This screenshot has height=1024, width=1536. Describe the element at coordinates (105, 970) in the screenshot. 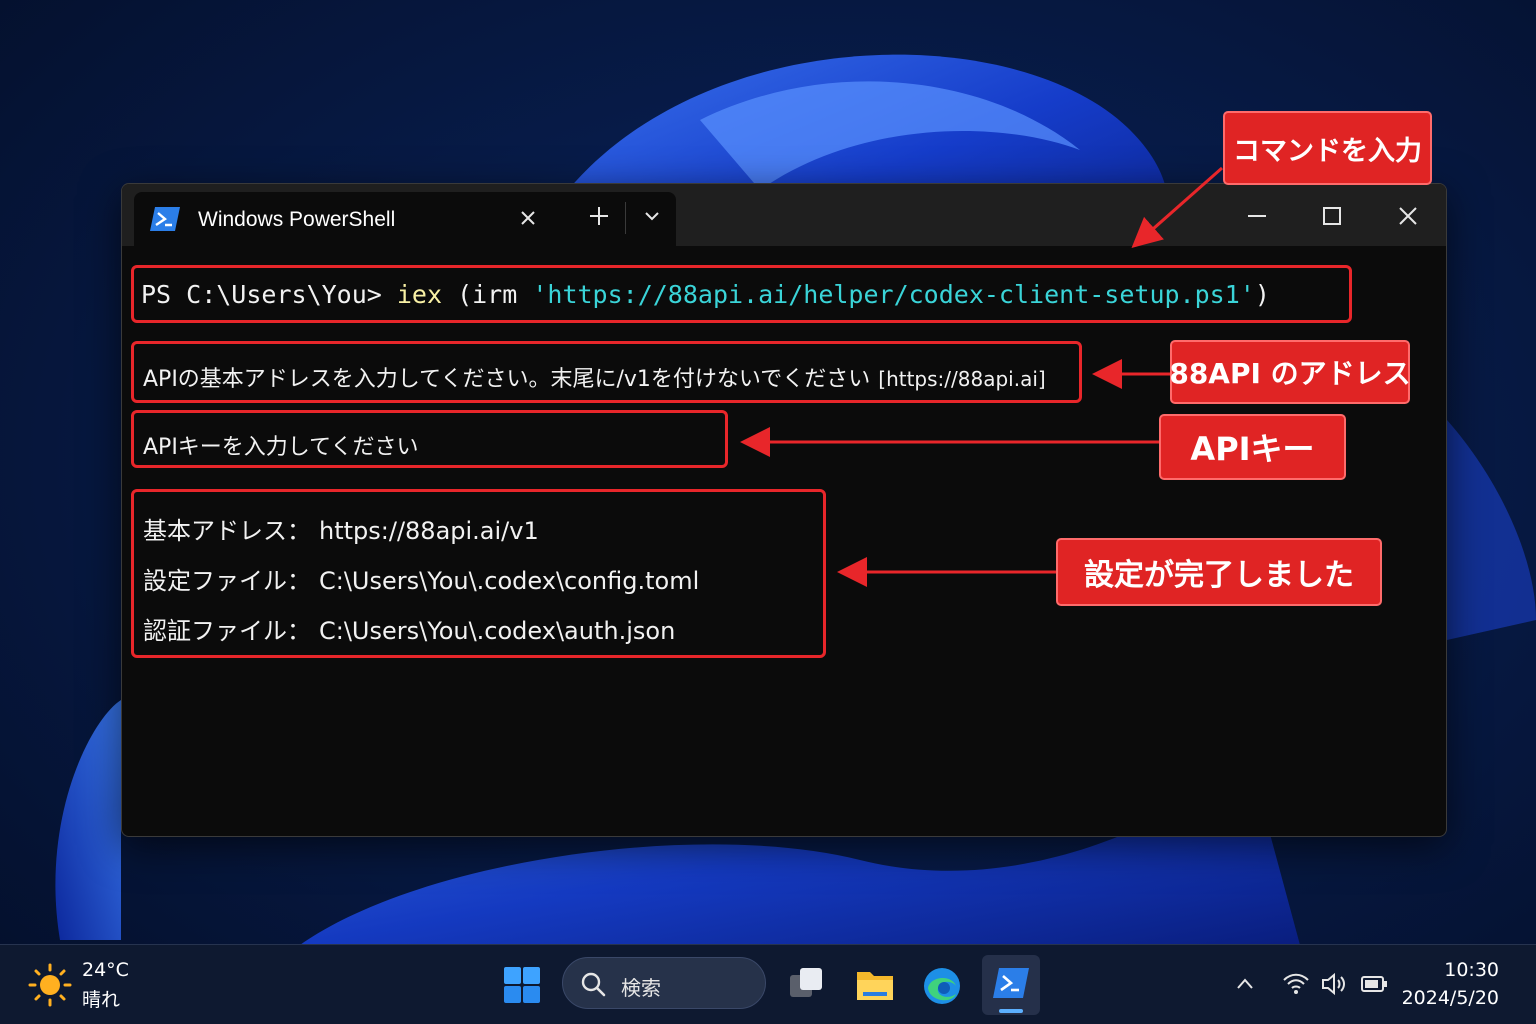

I see `weather-temperature: 24°C` at that location.